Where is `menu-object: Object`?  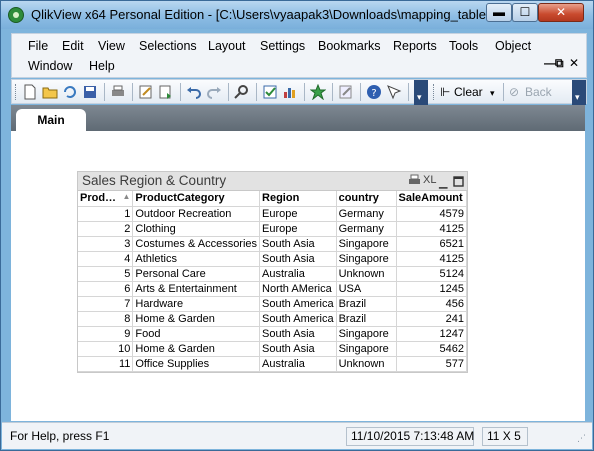 menu-object: Object is located at coordinates (513, 46).